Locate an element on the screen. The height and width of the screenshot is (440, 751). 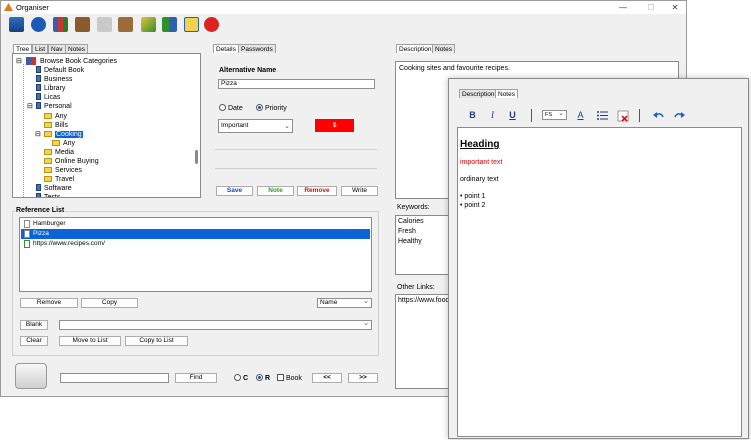
find-input is located at coordinates (114, 378).